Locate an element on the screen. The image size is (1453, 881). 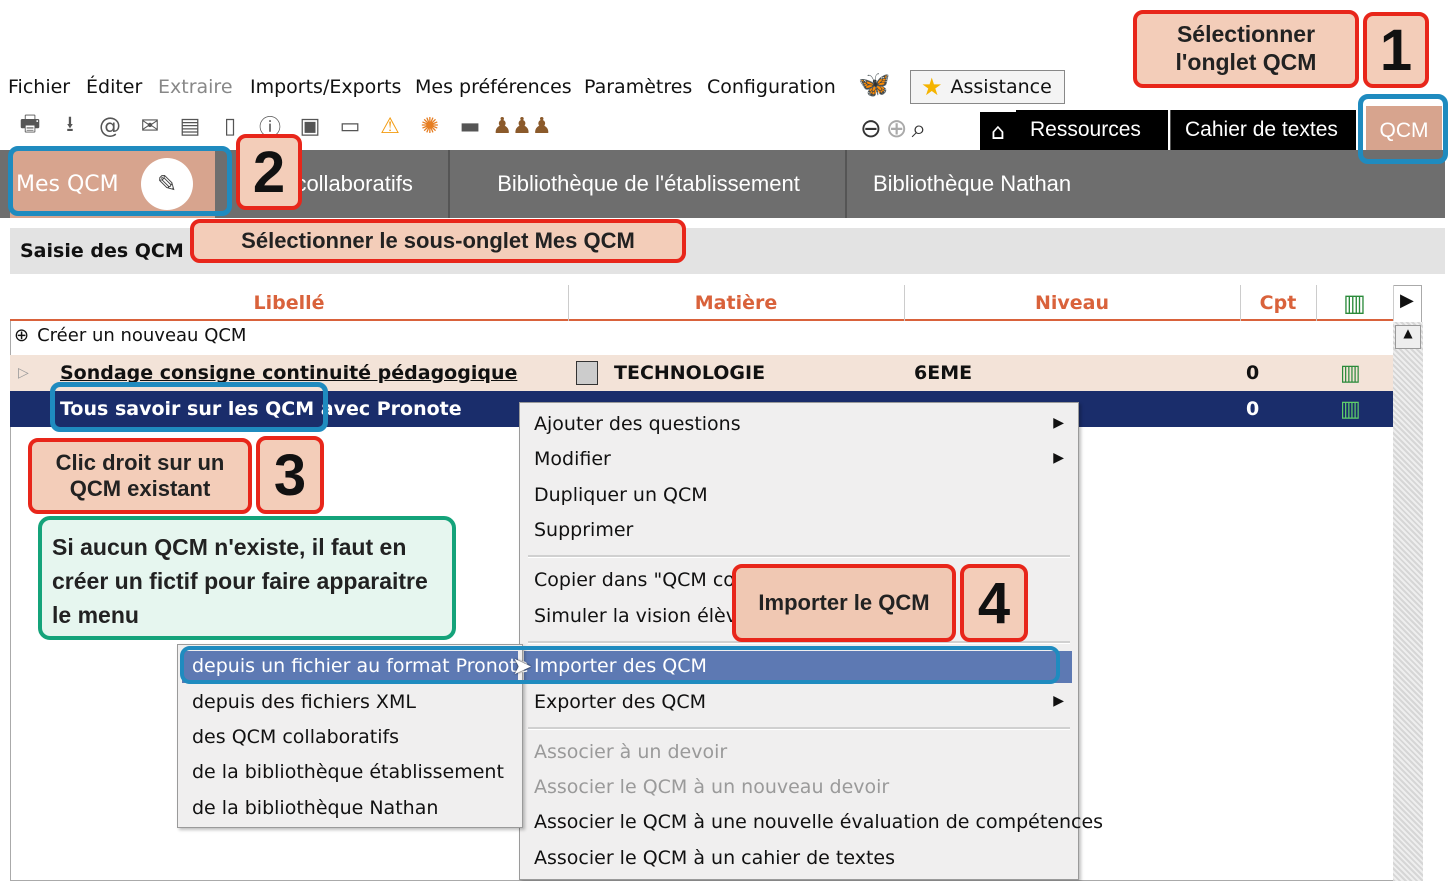
forward-icon: ⊕ is located at coordinates (897, 129).